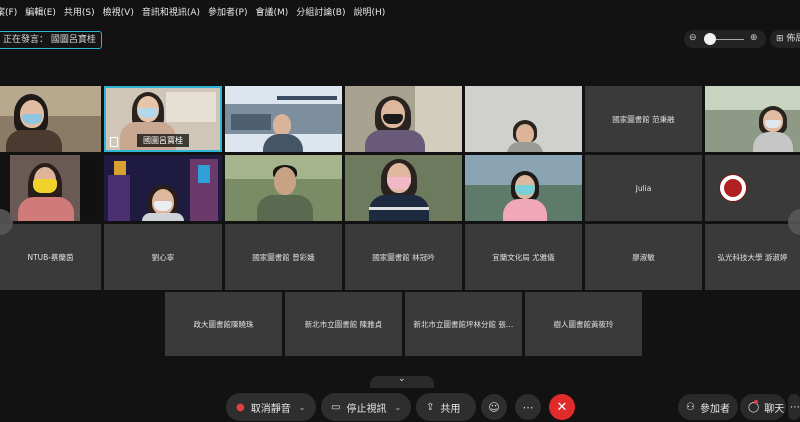 This screenshot has width=800, height=422. I want to click on active-speaker-name: 國圖呂寶桂, so click(73, 40).